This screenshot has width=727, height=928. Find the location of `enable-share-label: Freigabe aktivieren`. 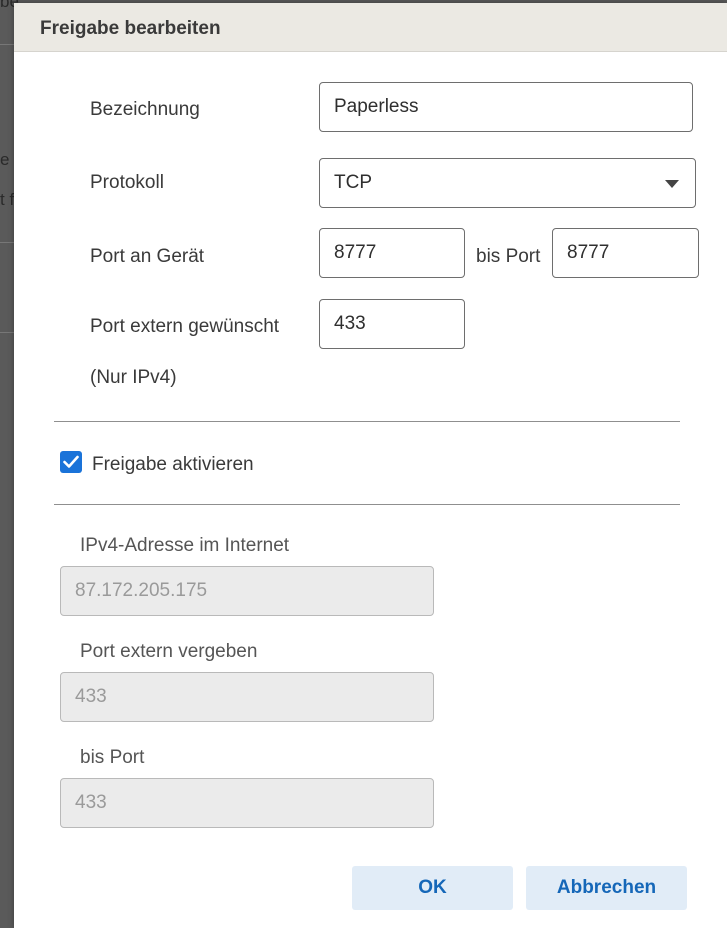

enable-share-label: Freigabe aktivieren is located at coordinates (173, 465).